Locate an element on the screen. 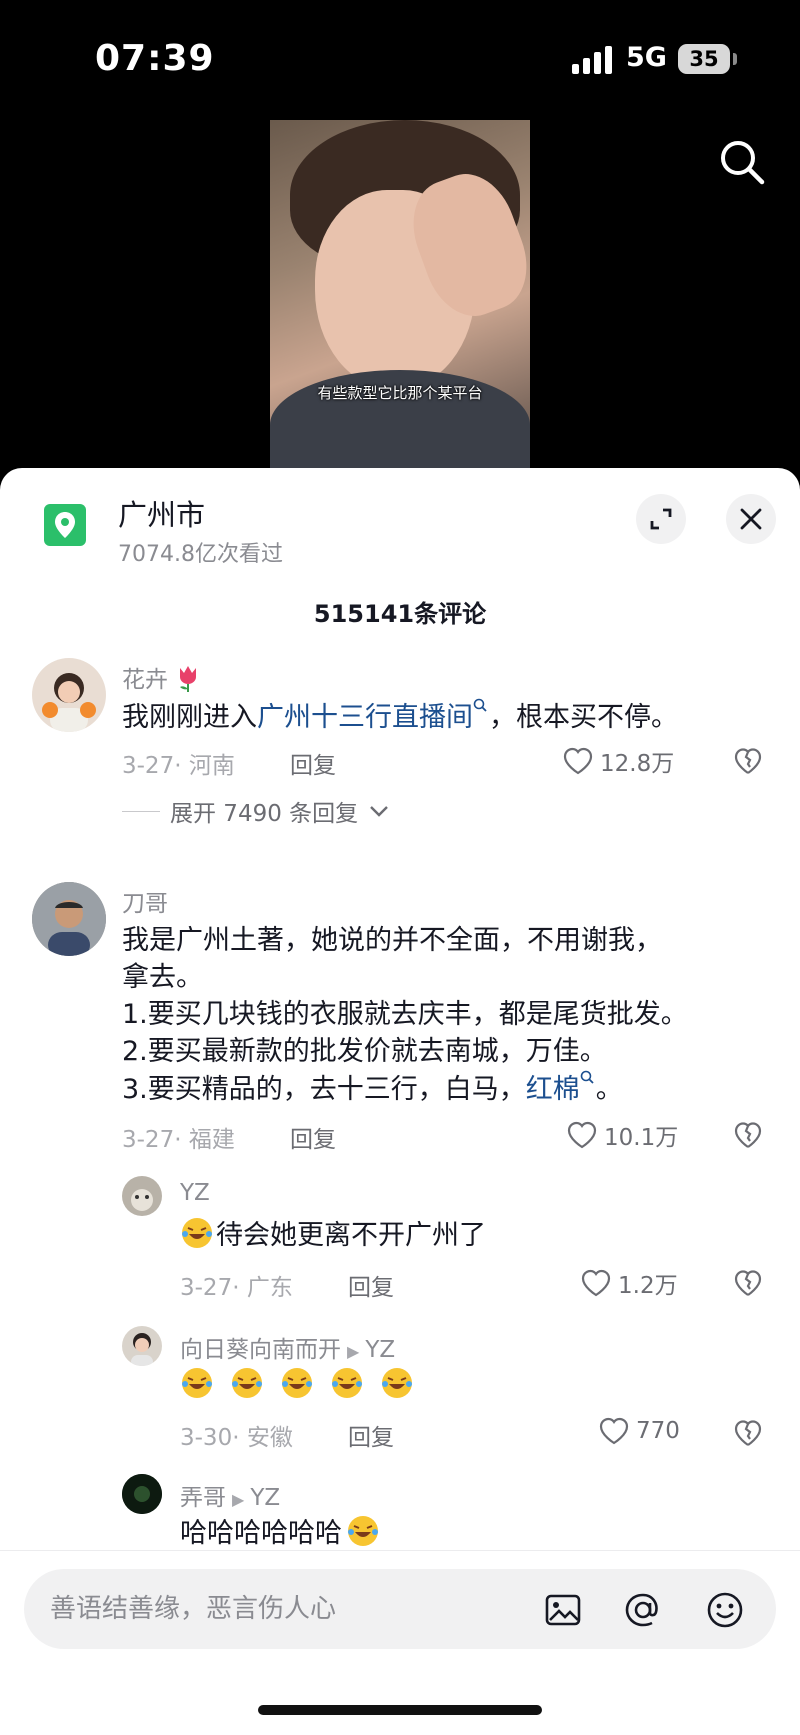  cellular-signal-icon is located at coordinates (594, 60).